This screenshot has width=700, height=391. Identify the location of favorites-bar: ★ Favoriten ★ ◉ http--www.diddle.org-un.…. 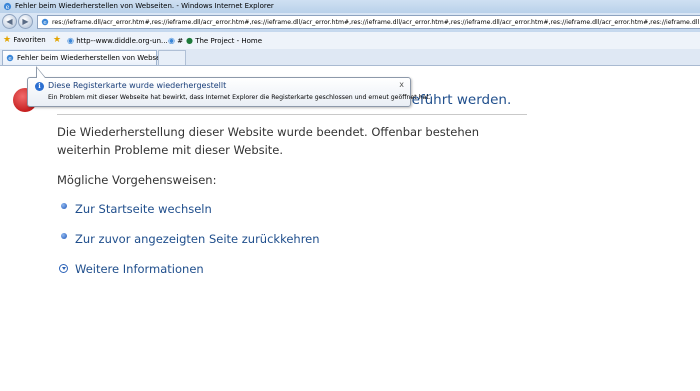
(350, 41).